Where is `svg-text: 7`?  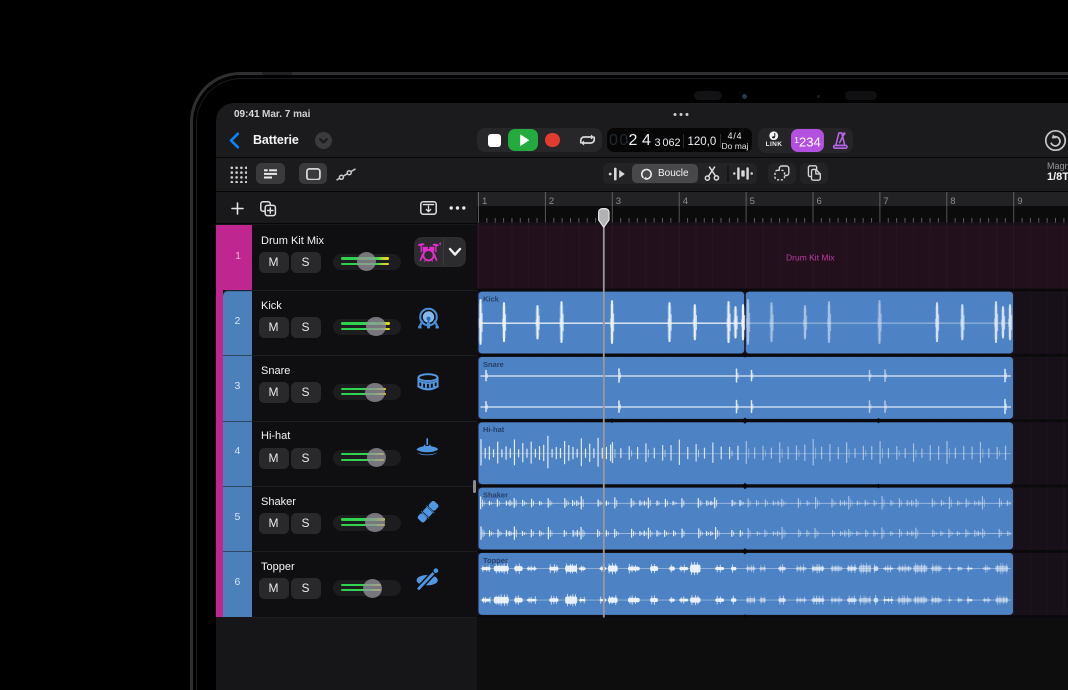
svg-text: 7 is located at coordinates (885, 201).